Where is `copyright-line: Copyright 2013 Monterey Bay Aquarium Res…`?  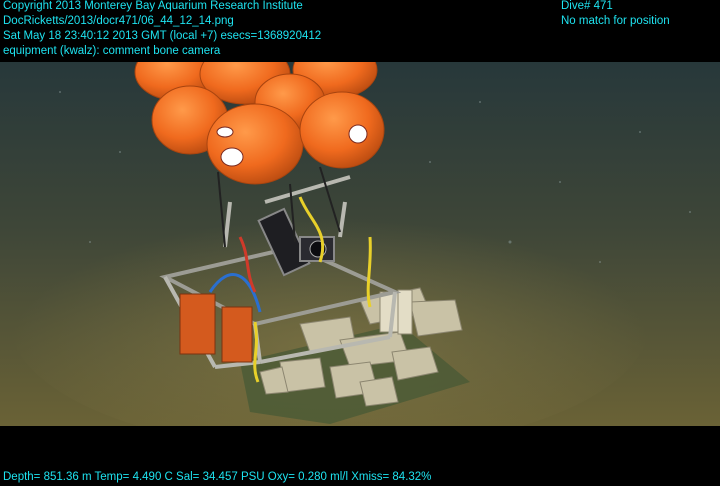
copyright-line: Copyright 2013 Monterey Bay Aquarium Res… is located at coordinates (153, 6).